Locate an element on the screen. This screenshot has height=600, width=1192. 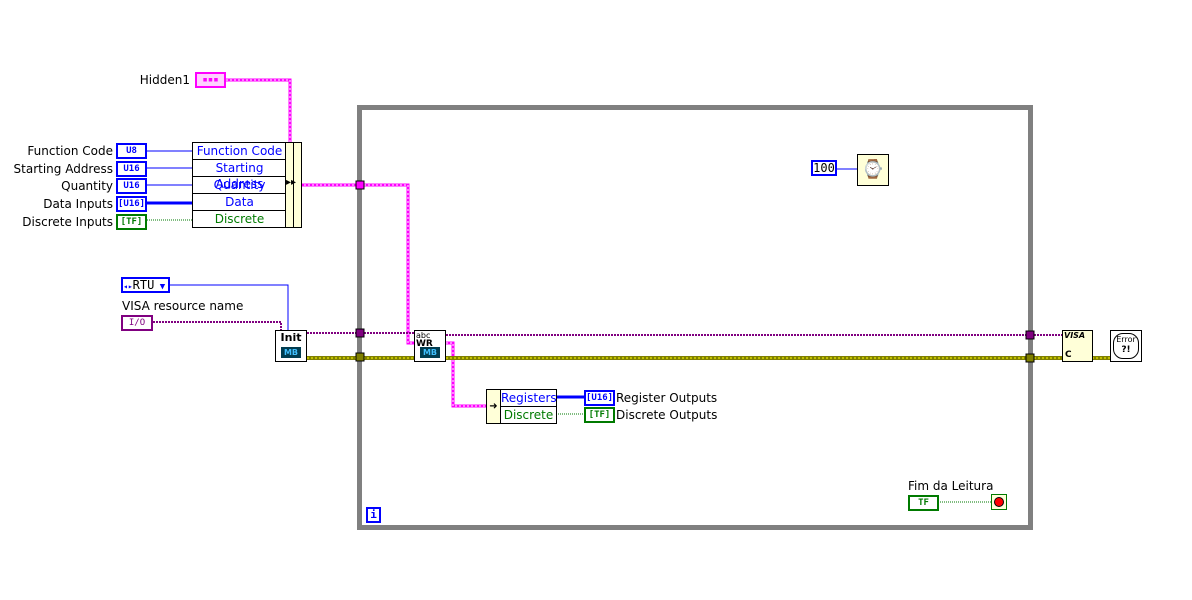
mode-value: RTU is located at coordinates (143, 285).